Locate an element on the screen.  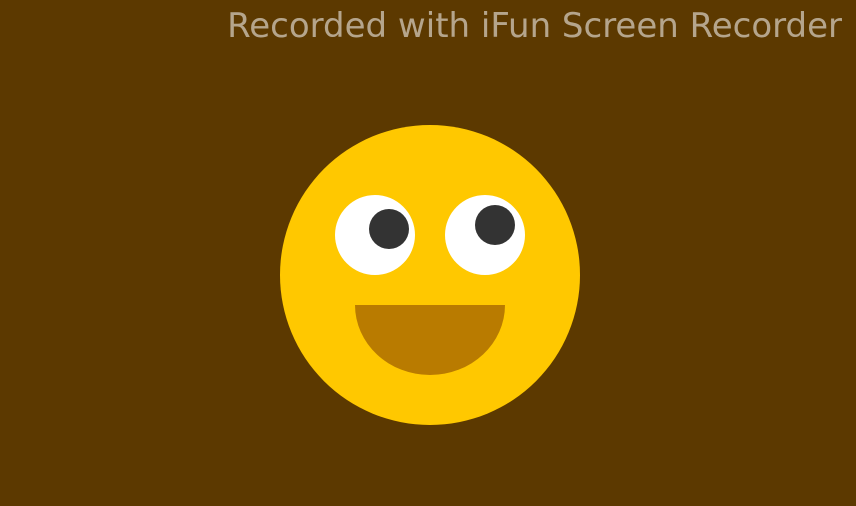
left-pupil is located at coordinates (389, 229).